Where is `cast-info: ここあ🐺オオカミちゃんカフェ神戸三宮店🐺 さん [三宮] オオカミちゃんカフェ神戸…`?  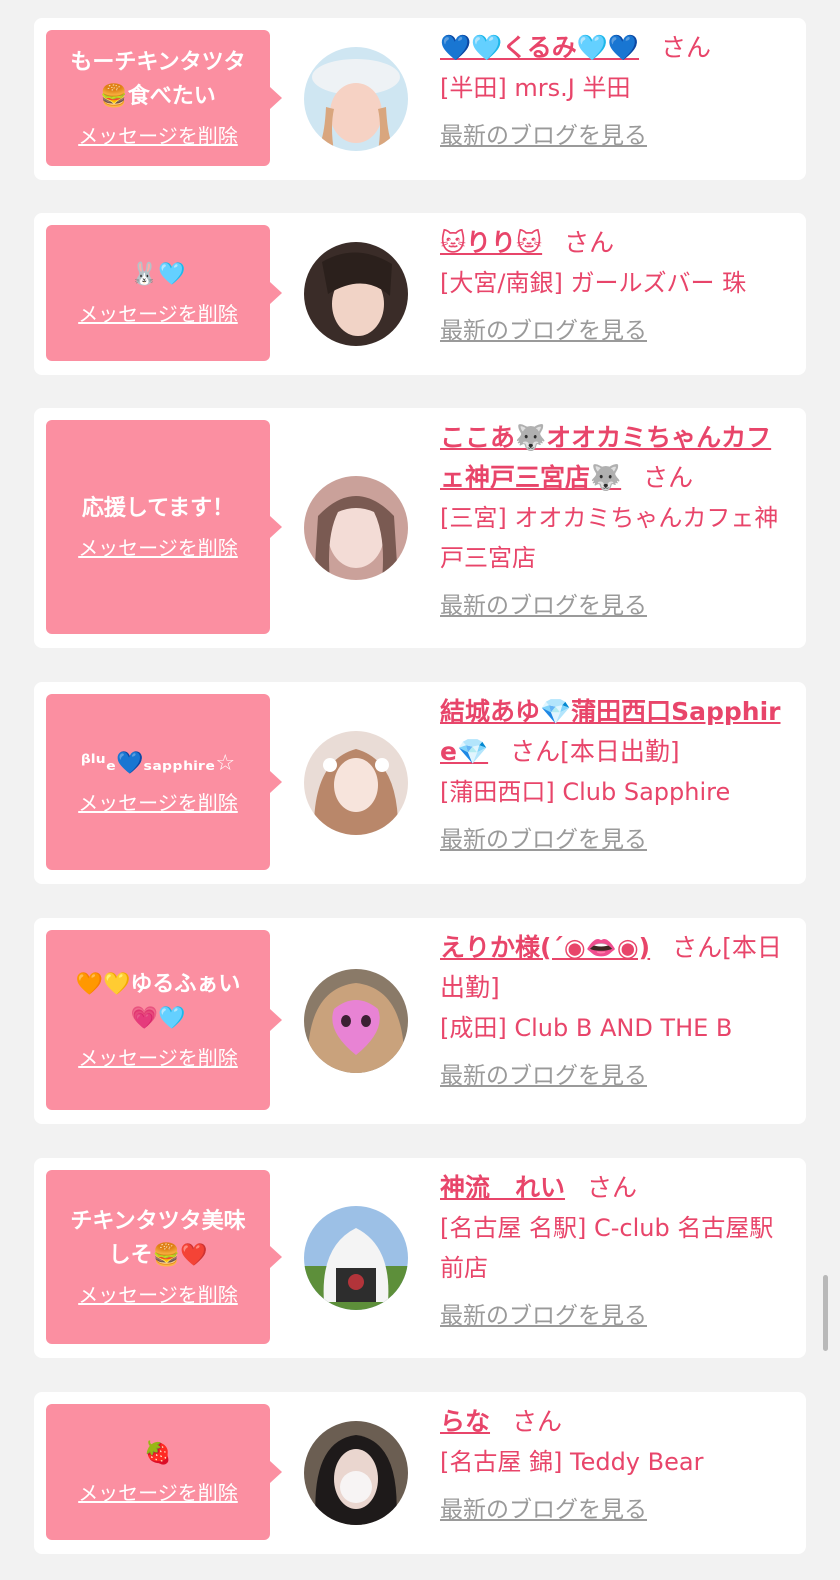
cast-info: ここあ🐺オオカミちゃんカフェ神戸三宮店🐺 さん [三宮] オオカミちゃんカフェ神戸… is located at coordinates (616, 520).